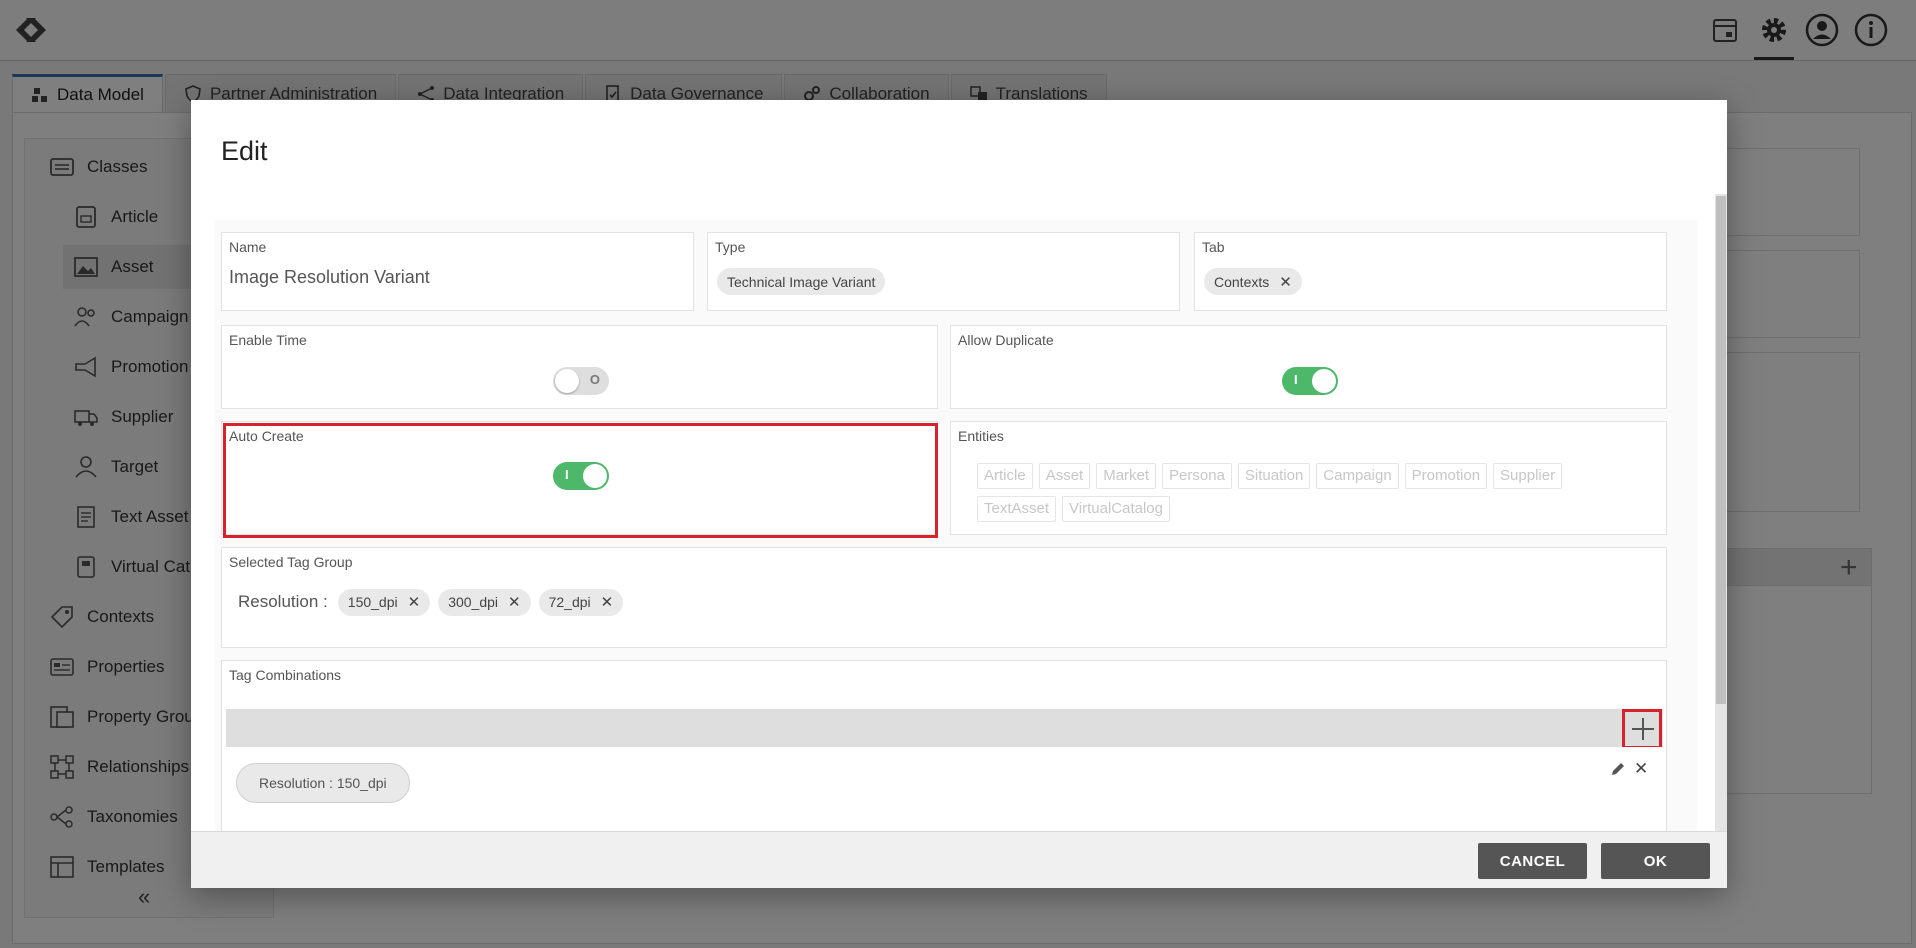  I want to click on dialog-footer: CANCEL OK, so click(959, 859).